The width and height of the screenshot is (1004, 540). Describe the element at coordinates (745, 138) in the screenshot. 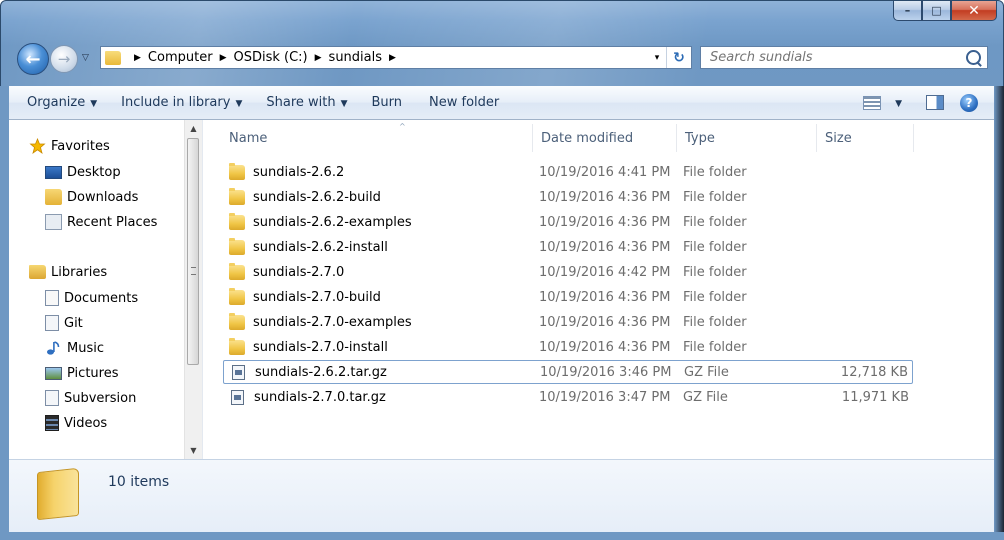

I see `column-header-type: Type` at that location.